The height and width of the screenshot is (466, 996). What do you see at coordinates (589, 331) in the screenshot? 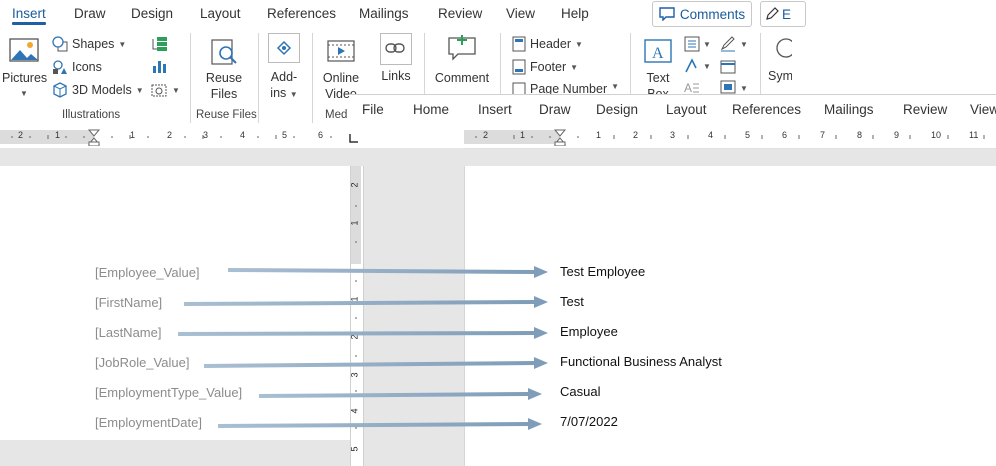
I see `merged-value-lastname: Employee` at bounding box center [589, 331].